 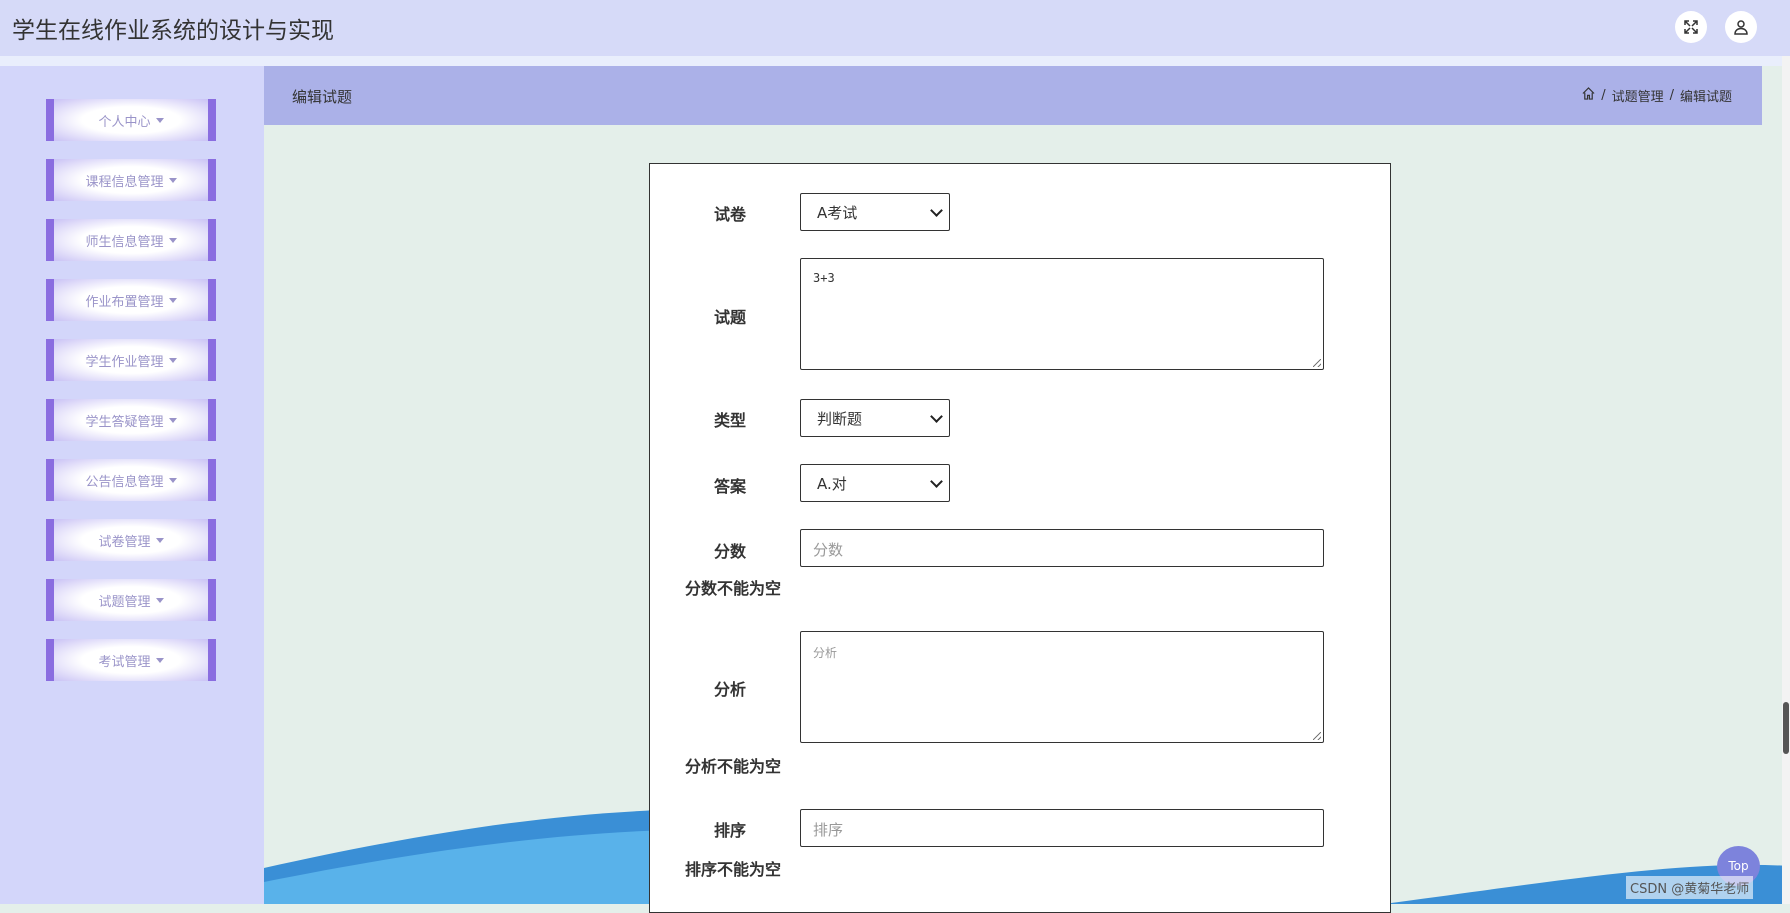 What do you see at coordinates (1062, 687) in the screenshot?
I see `analysis-textarea: 分析` at bounding box center [1062, 687].